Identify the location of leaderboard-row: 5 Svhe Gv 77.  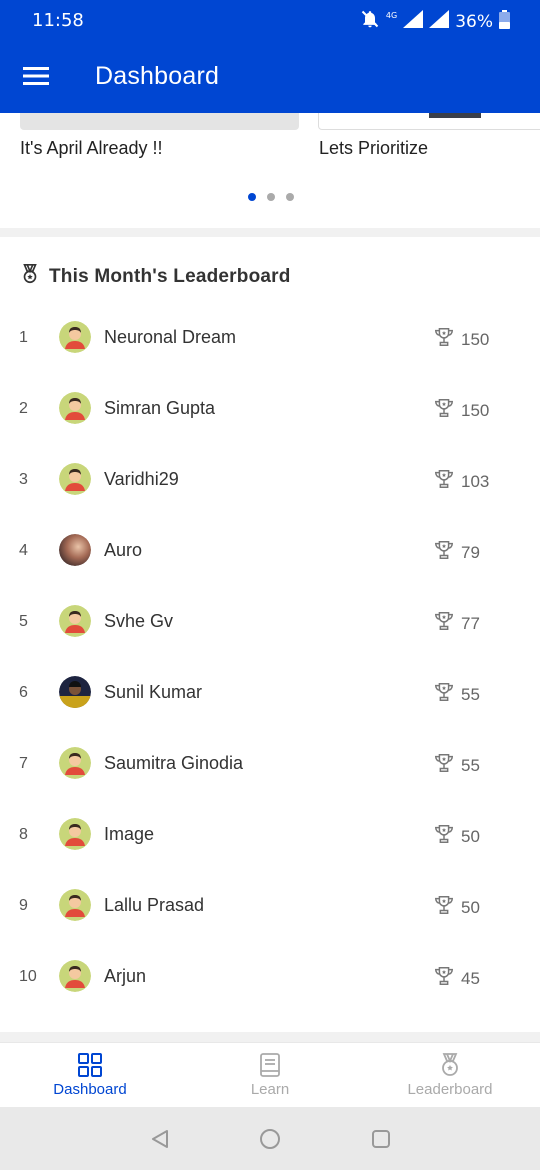
(270, 621).